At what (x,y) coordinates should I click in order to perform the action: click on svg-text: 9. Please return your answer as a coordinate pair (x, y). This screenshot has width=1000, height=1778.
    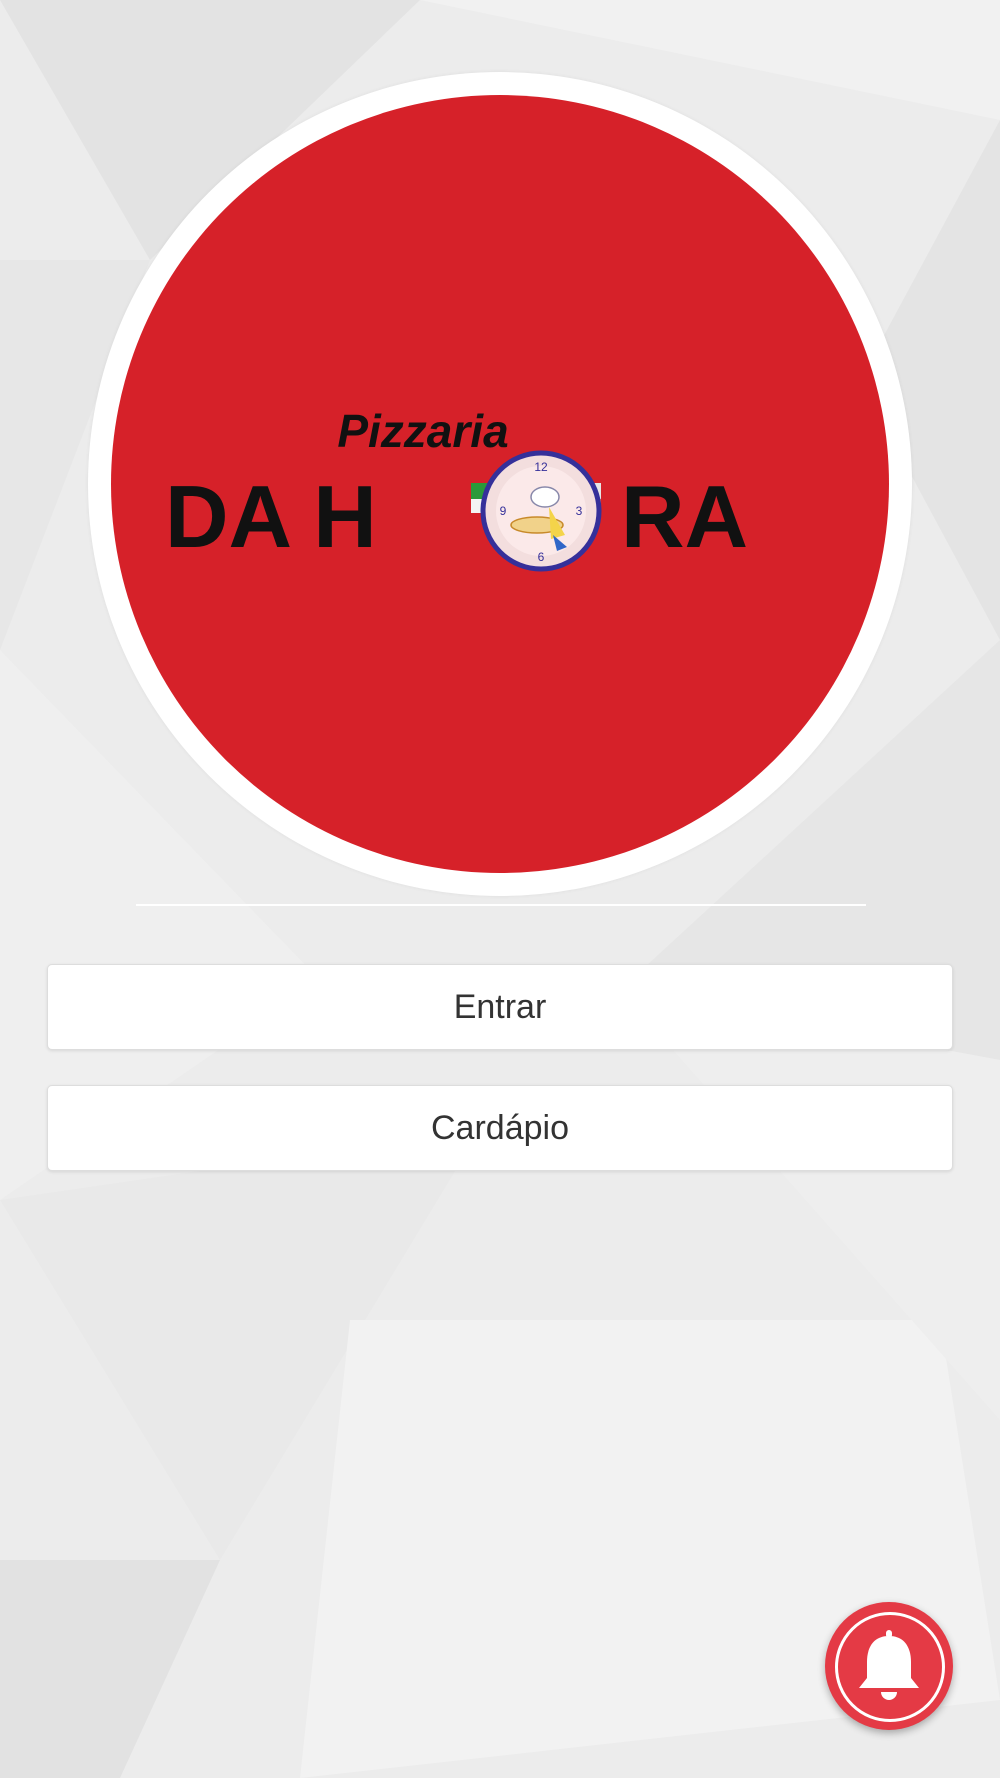
    Looking at the image, I should click on (503, 511).